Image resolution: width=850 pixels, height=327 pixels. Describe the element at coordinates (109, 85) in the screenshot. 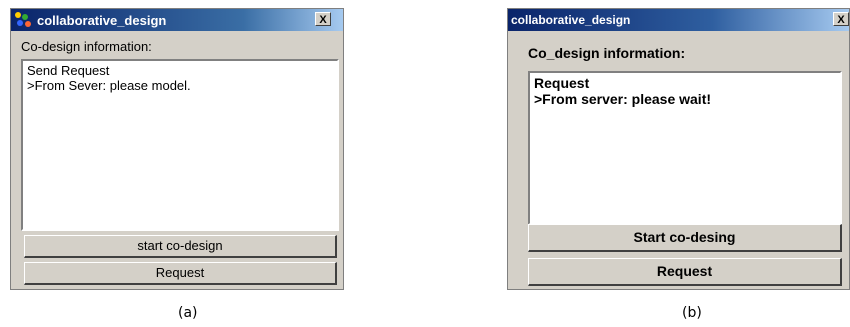

I see `log-line: >From Sever: please model.` at that location.